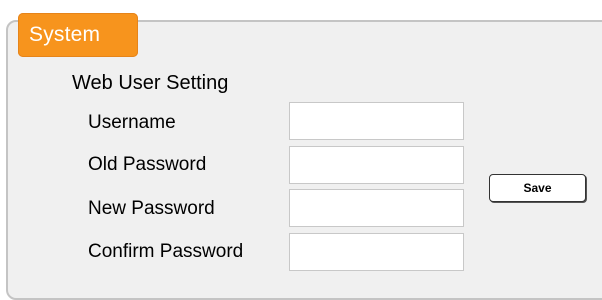  What do you see at coordinates (151, 208) in the screenshot?
I see `new-password-label: New Password` at bounding box center [151, 208].